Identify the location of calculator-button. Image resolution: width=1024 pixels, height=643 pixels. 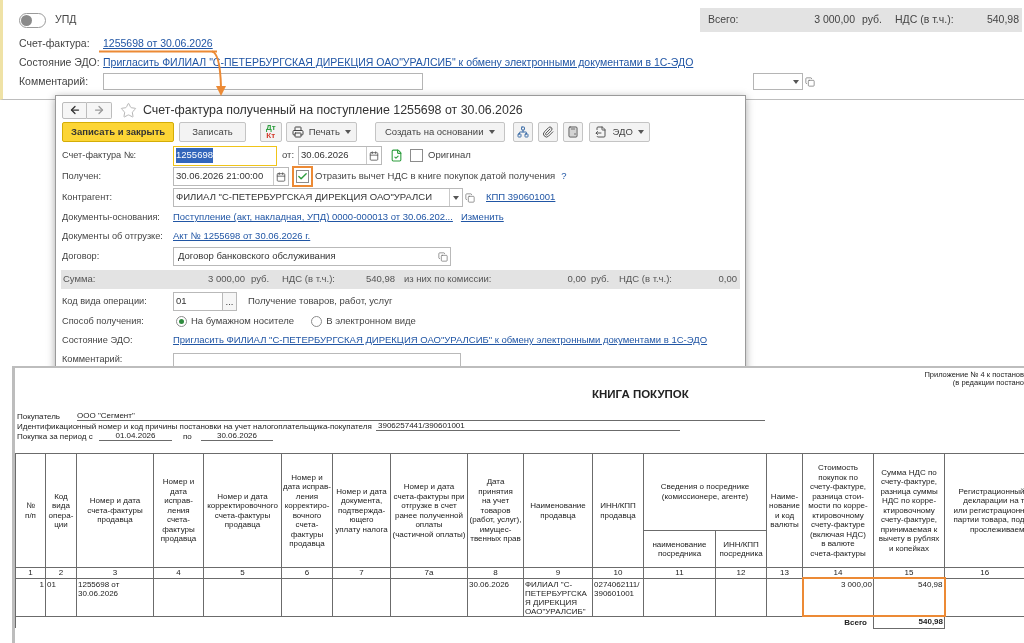
(573, 132).